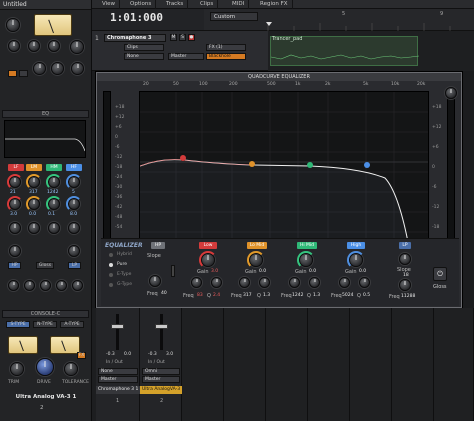 This screenshot has height=421, width=474. What do you see at coordinates (161, 371) in the screenshot?
I see `ch2-input-dropdown: Omni` at bounding box center [161, 371].